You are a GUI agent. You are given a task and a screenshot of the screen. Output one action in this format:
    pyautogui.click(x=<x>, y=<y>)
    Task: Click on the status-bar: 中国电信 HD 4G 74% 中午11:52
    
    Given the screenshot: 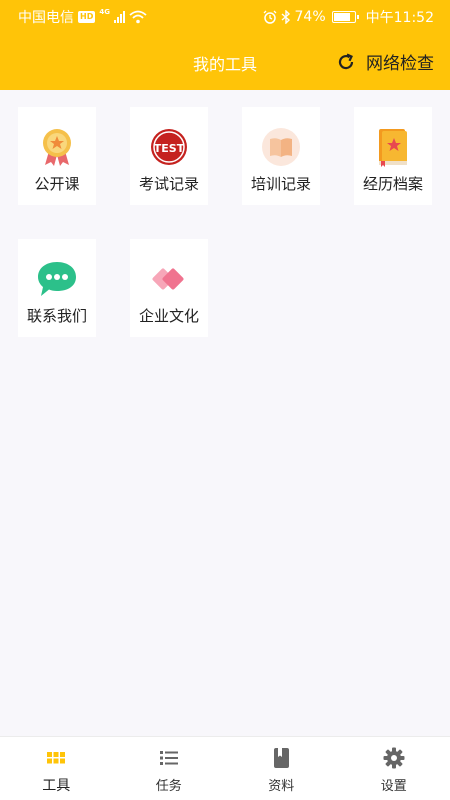 What is the action you would take?
    pyautogui.click(x=225, y=16)
    